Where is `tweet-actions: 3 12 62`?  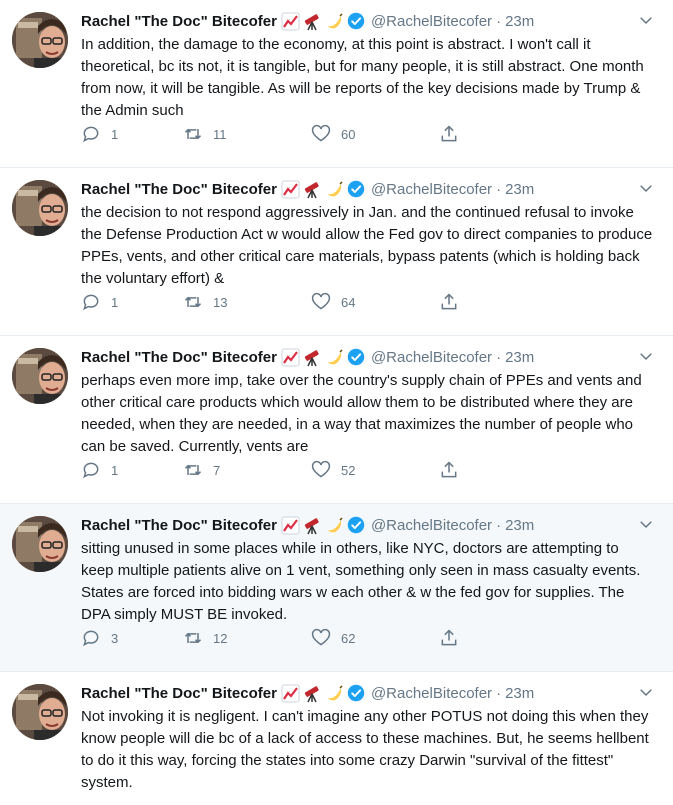 tweet-actions: 3 12 62 is located at coordinates (321, 638).